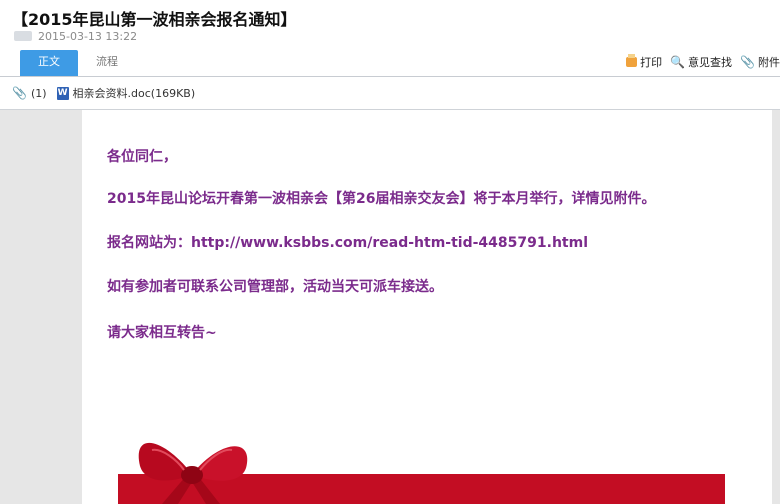  I want to click on email-title: 【2015年昆山第一波相亲会报名通知】, so click(154, 19).